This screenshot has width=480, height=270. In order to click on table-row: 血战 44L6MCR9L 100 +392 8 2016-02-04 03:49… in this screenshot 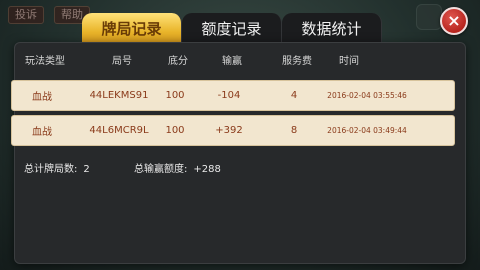, I will do `click(233, 130)`.